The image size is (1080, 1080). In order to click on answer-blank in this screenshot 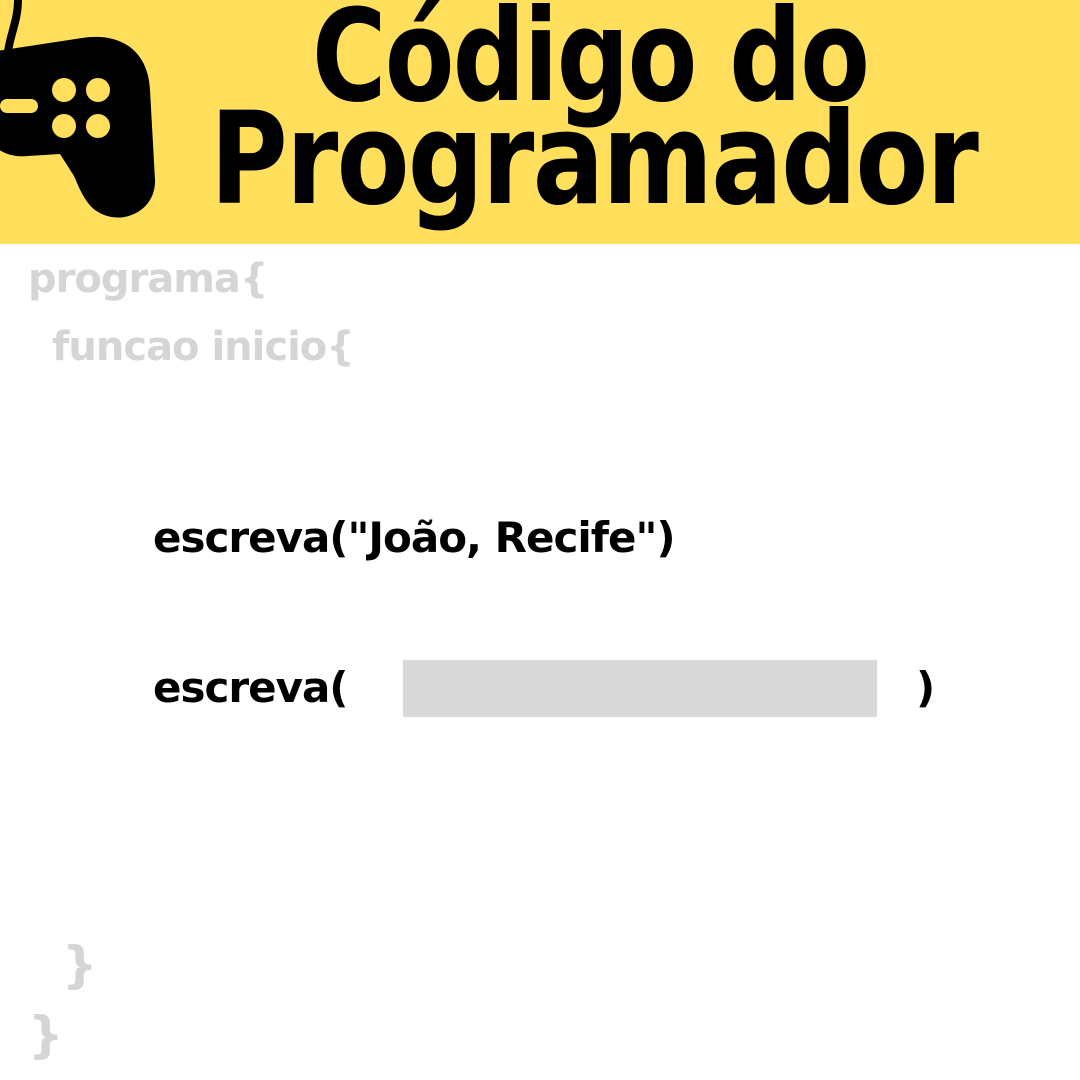, I will do `click(640, 688)`.